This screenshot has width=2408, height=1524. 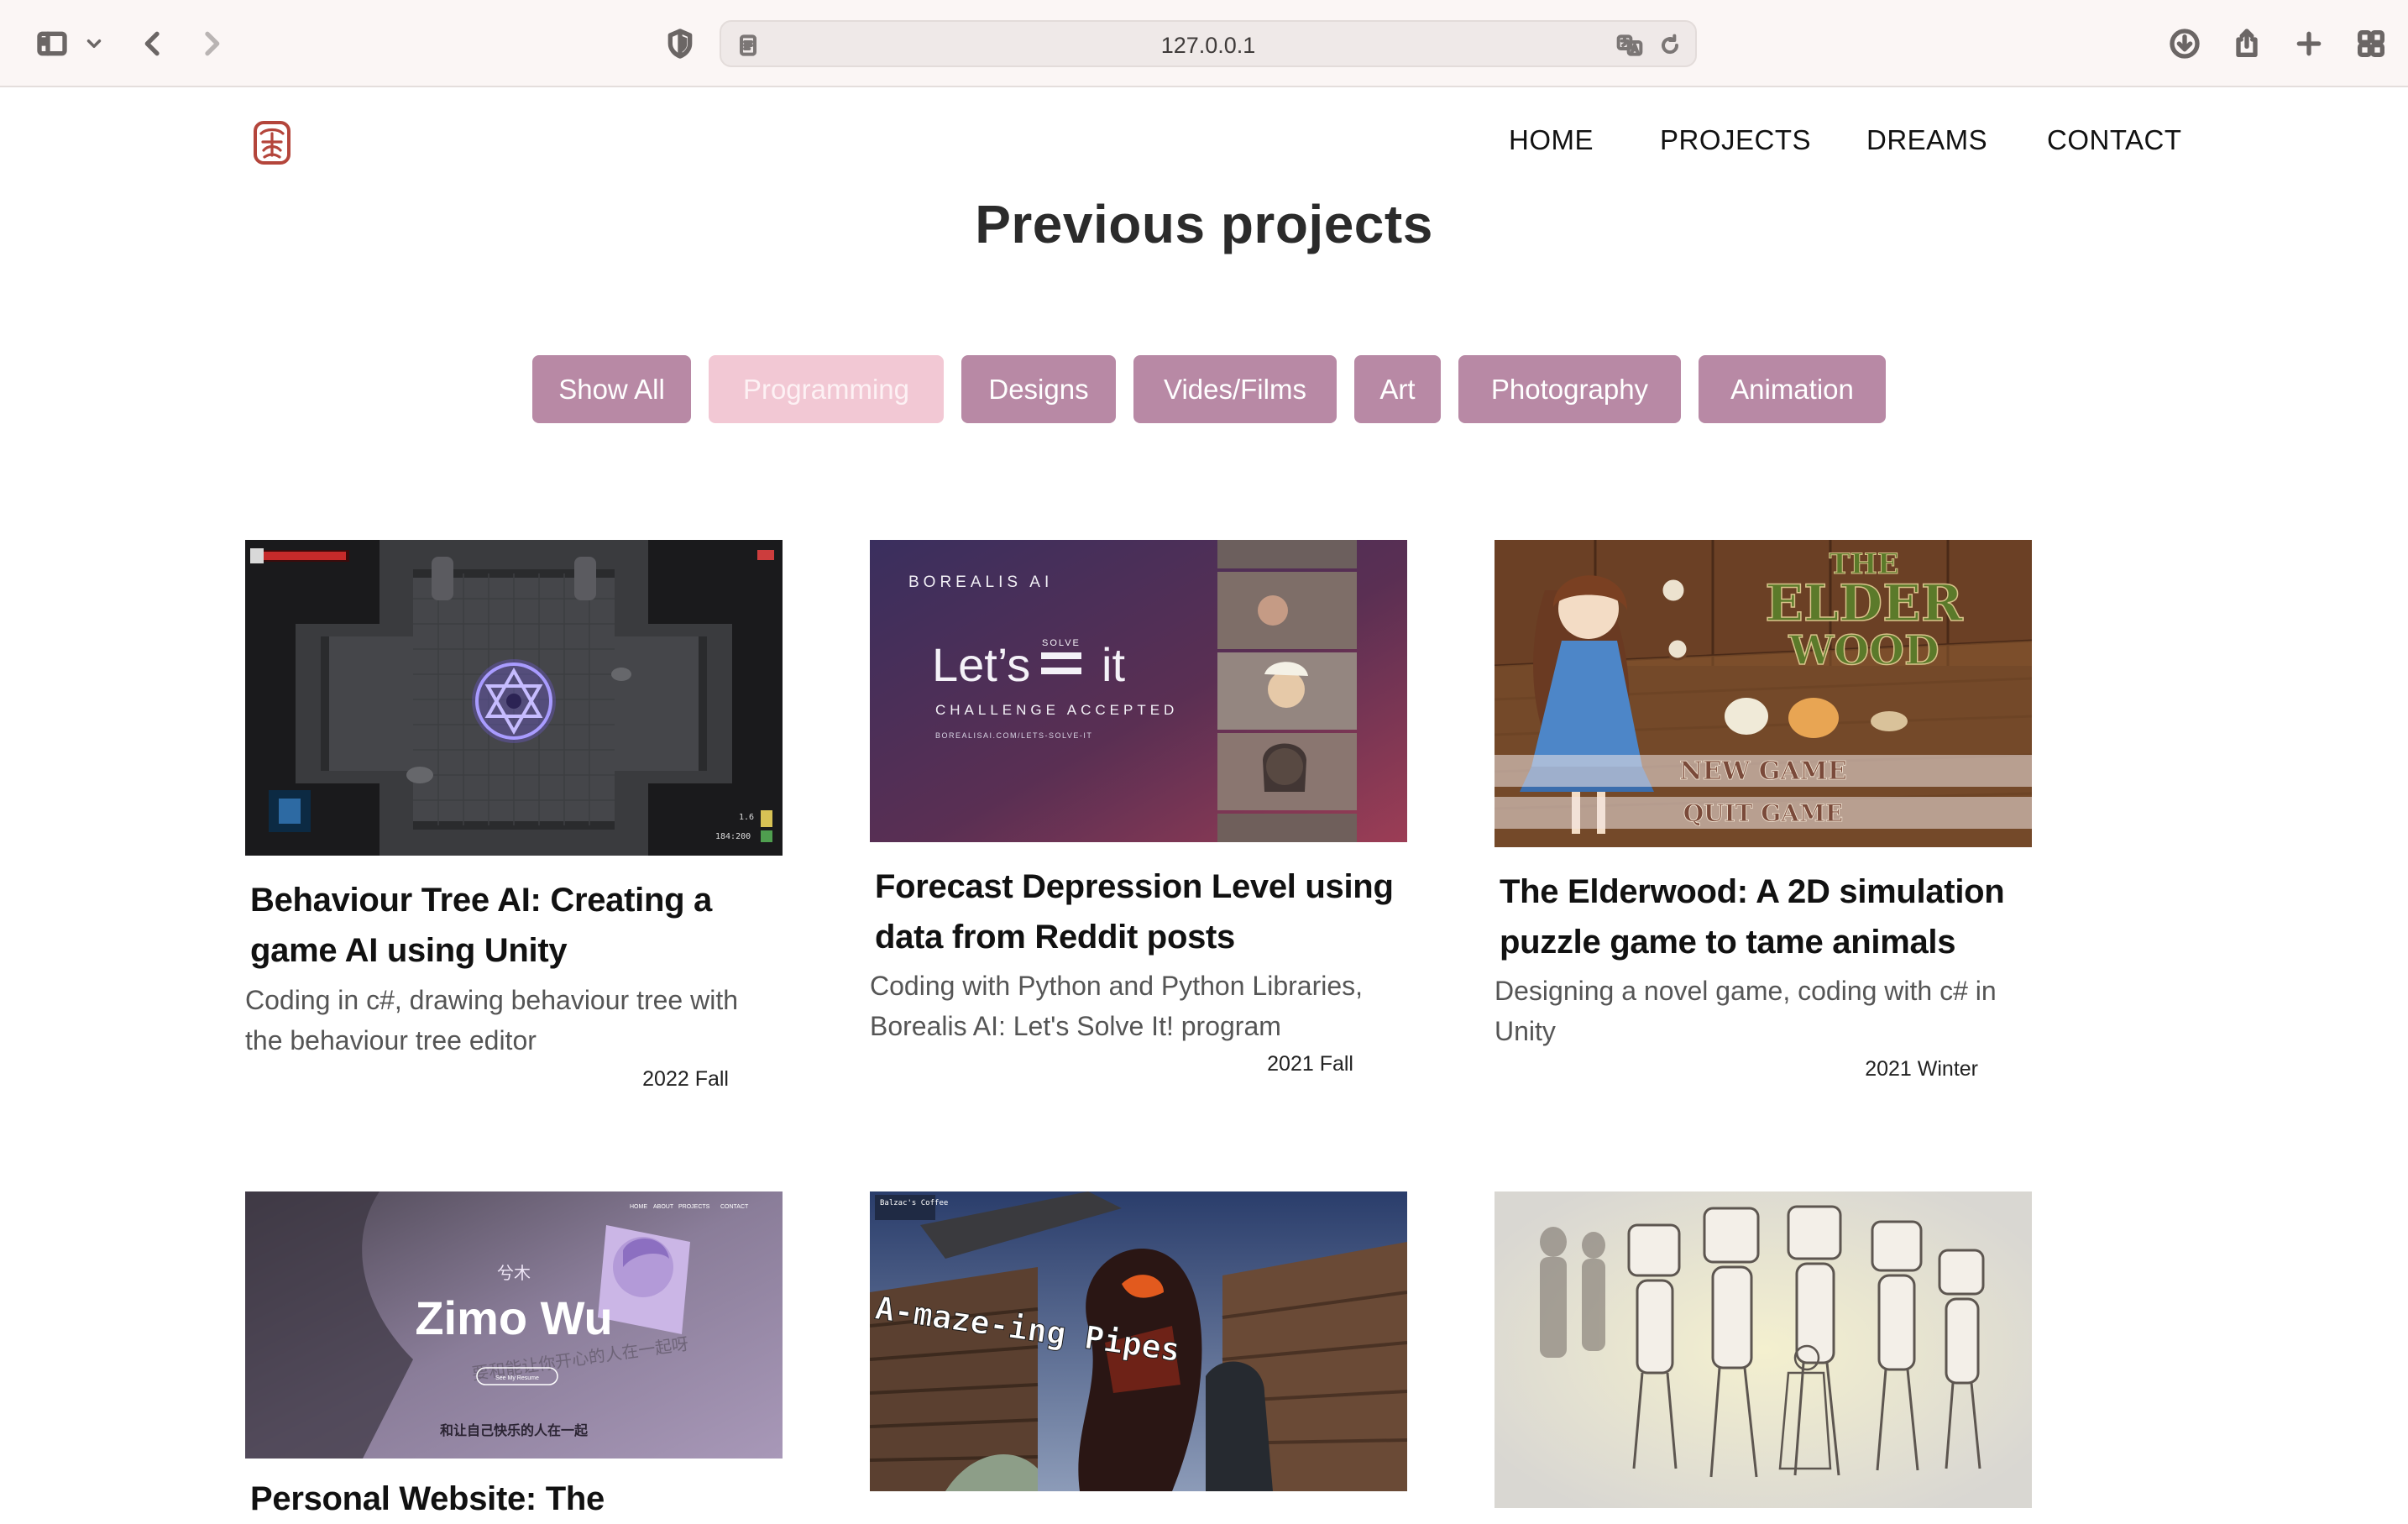 I want to click on thumb-resume-button: See My Resume, so click(x=517, y=1378).